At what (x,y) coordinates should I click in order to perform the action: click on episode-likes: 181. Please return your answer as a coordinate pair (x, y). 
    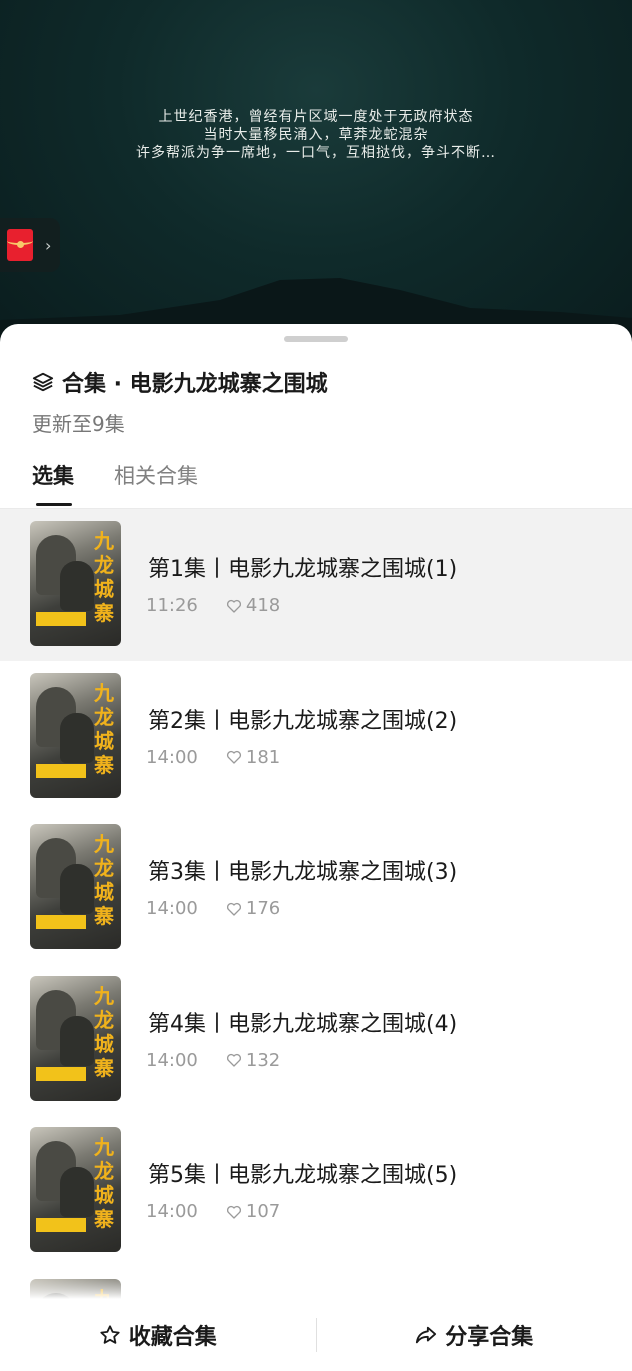
    Looking at the image, I should click on (263, 757).